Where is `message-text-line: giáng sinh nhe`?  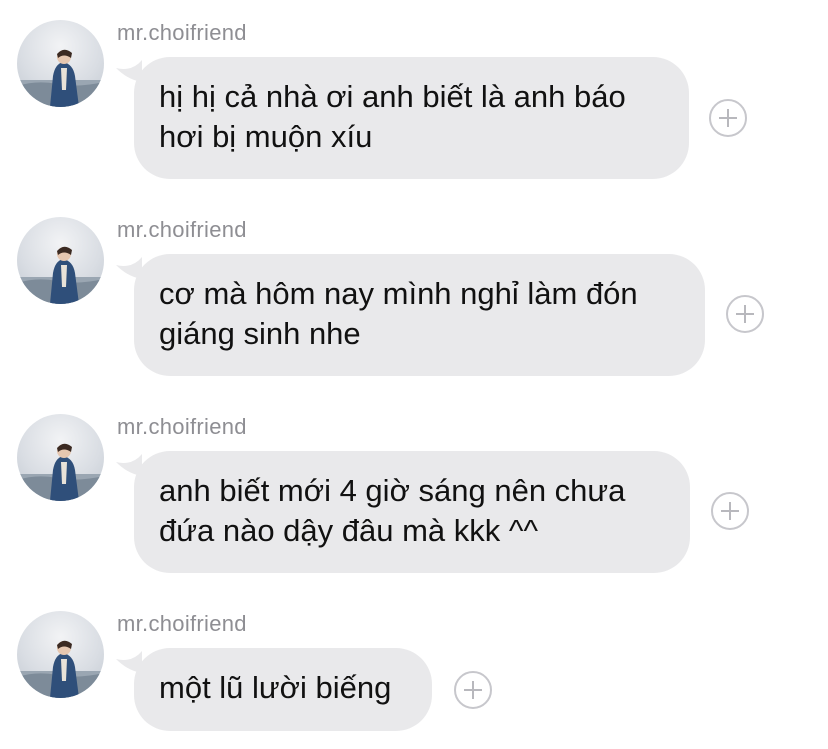 message-text-line: giáng sinh nhe is located at coordinates (260, 333).